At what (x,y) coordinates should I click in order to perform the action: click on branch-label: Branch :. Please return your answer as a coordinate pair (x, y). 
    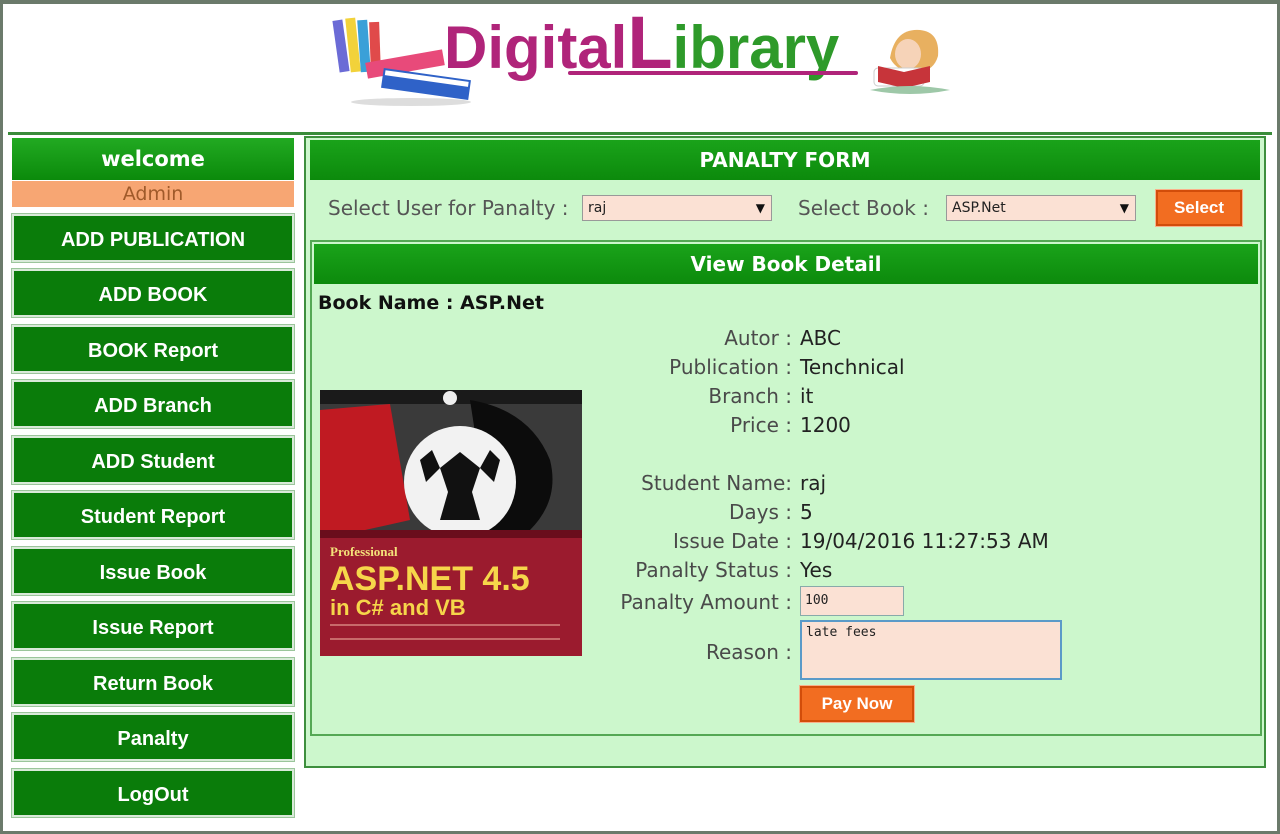
    Looking at the image, I should click on (750, 396).